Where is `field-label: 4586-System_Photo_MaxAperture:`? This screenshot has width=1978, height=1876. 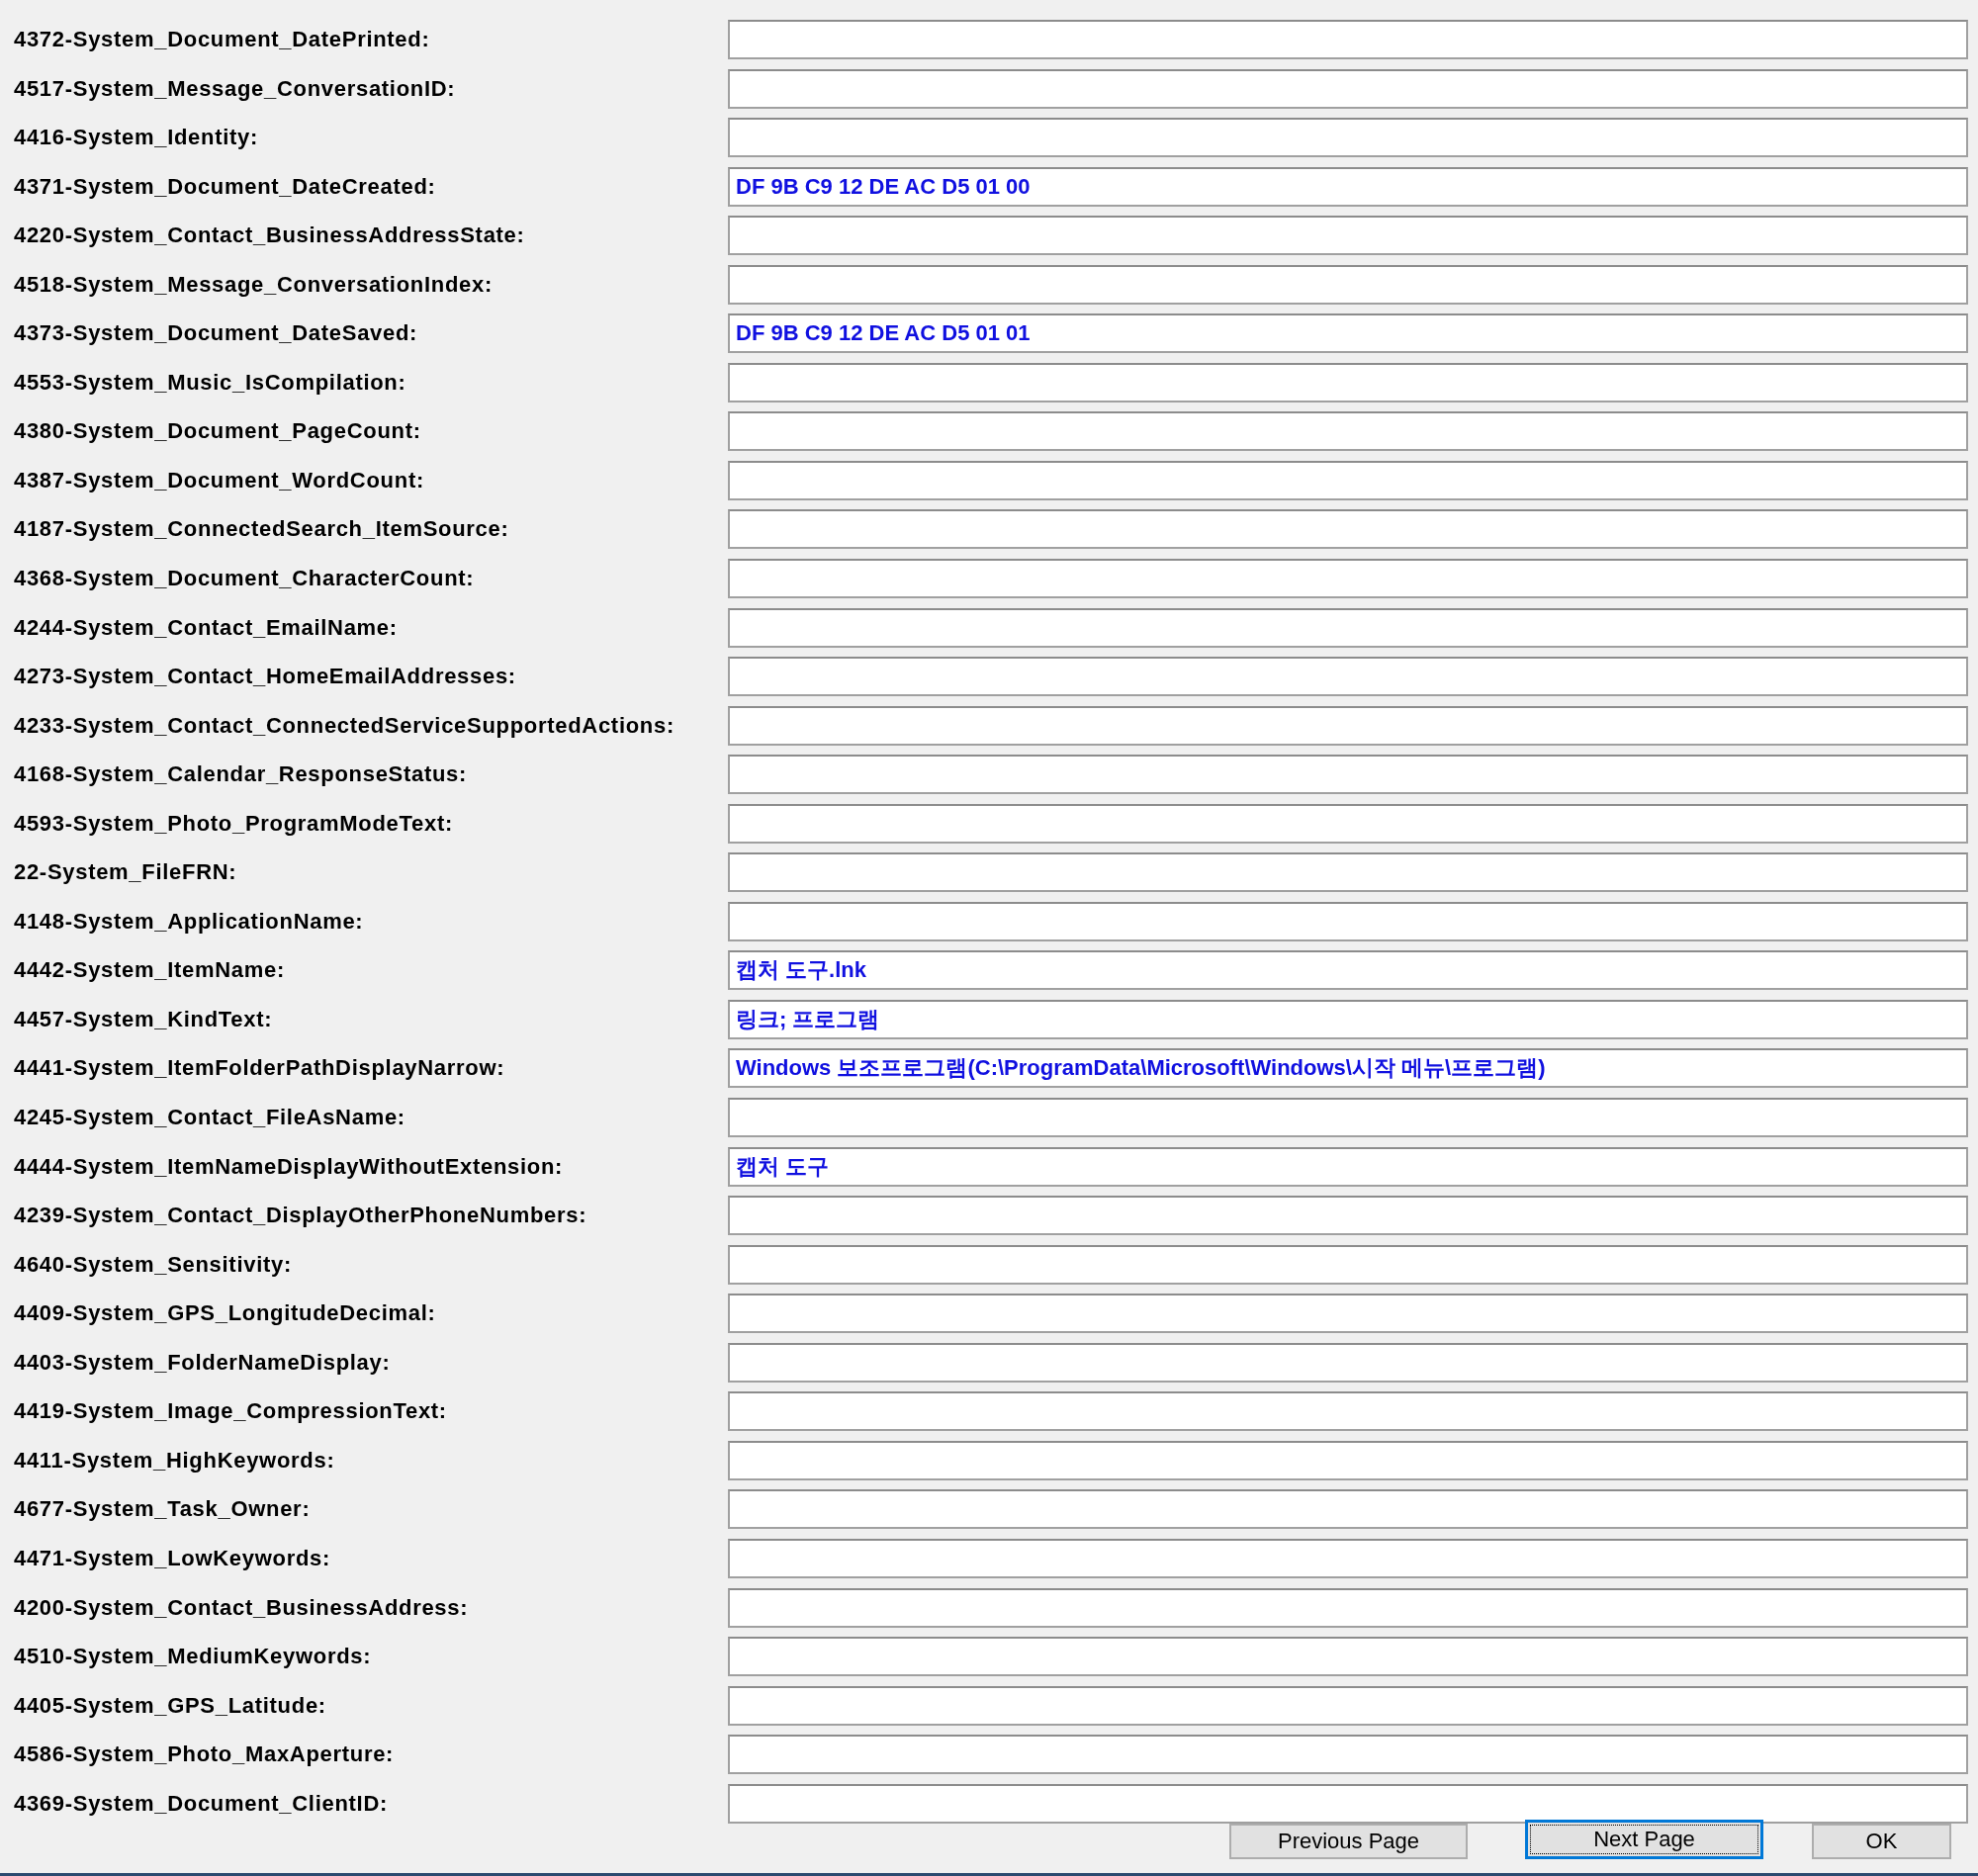 field-label: 4586-System_Photo_MaxAperture: is located at coordinates (204, 1755).